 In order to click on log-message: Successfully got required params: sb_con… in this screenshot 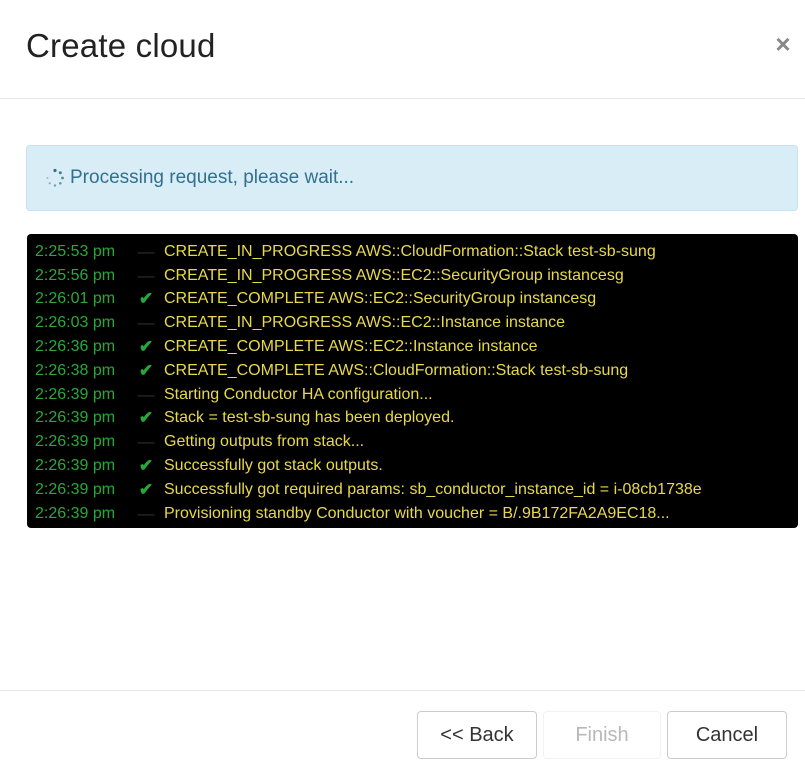, I will do `click(433, 489)`.